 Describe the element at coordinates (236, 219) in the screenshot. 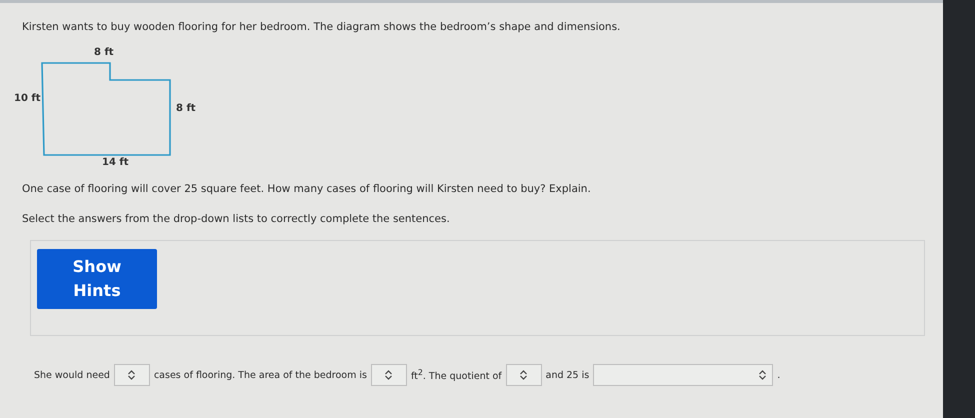

I see `instruction-text: Select the answers from the drop-down lists to correctly complete the sentences.` at that location.